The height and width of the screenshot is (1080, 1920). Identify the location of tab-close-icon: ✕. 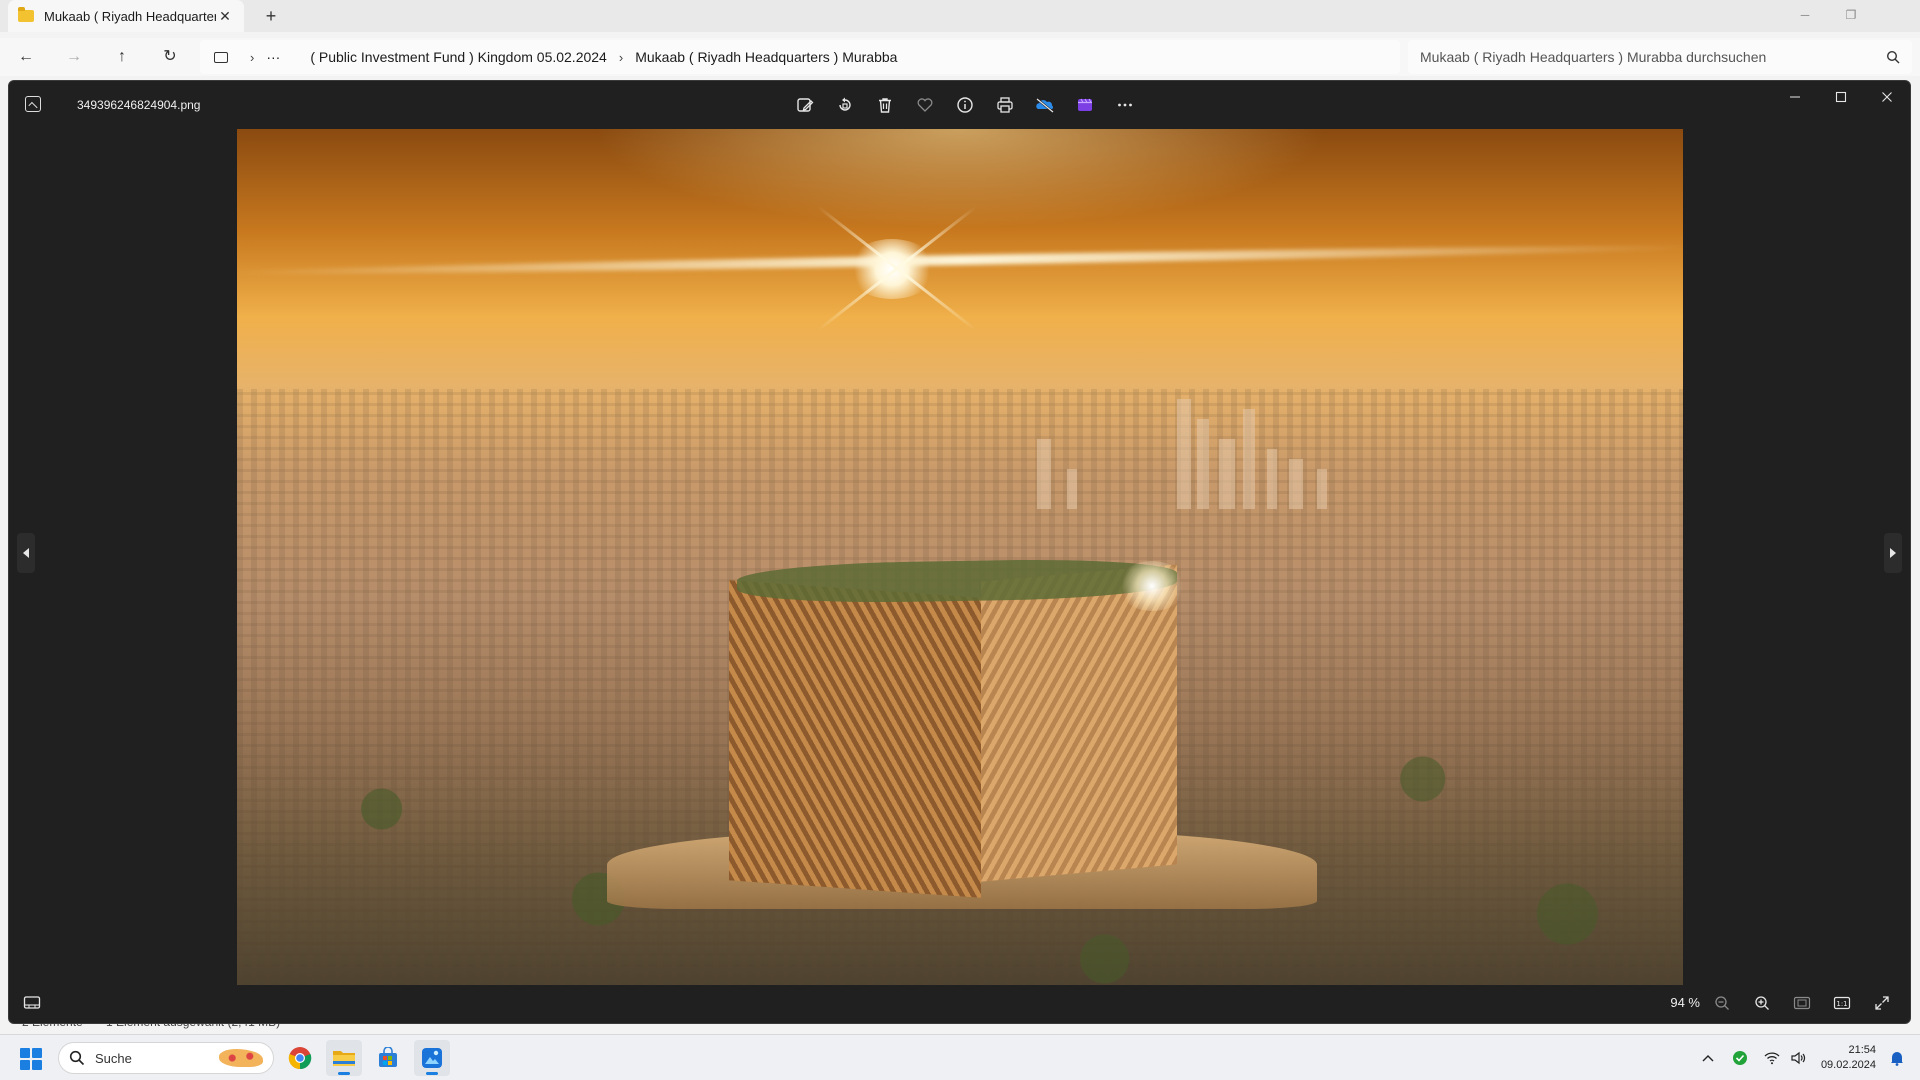
(225, 16).